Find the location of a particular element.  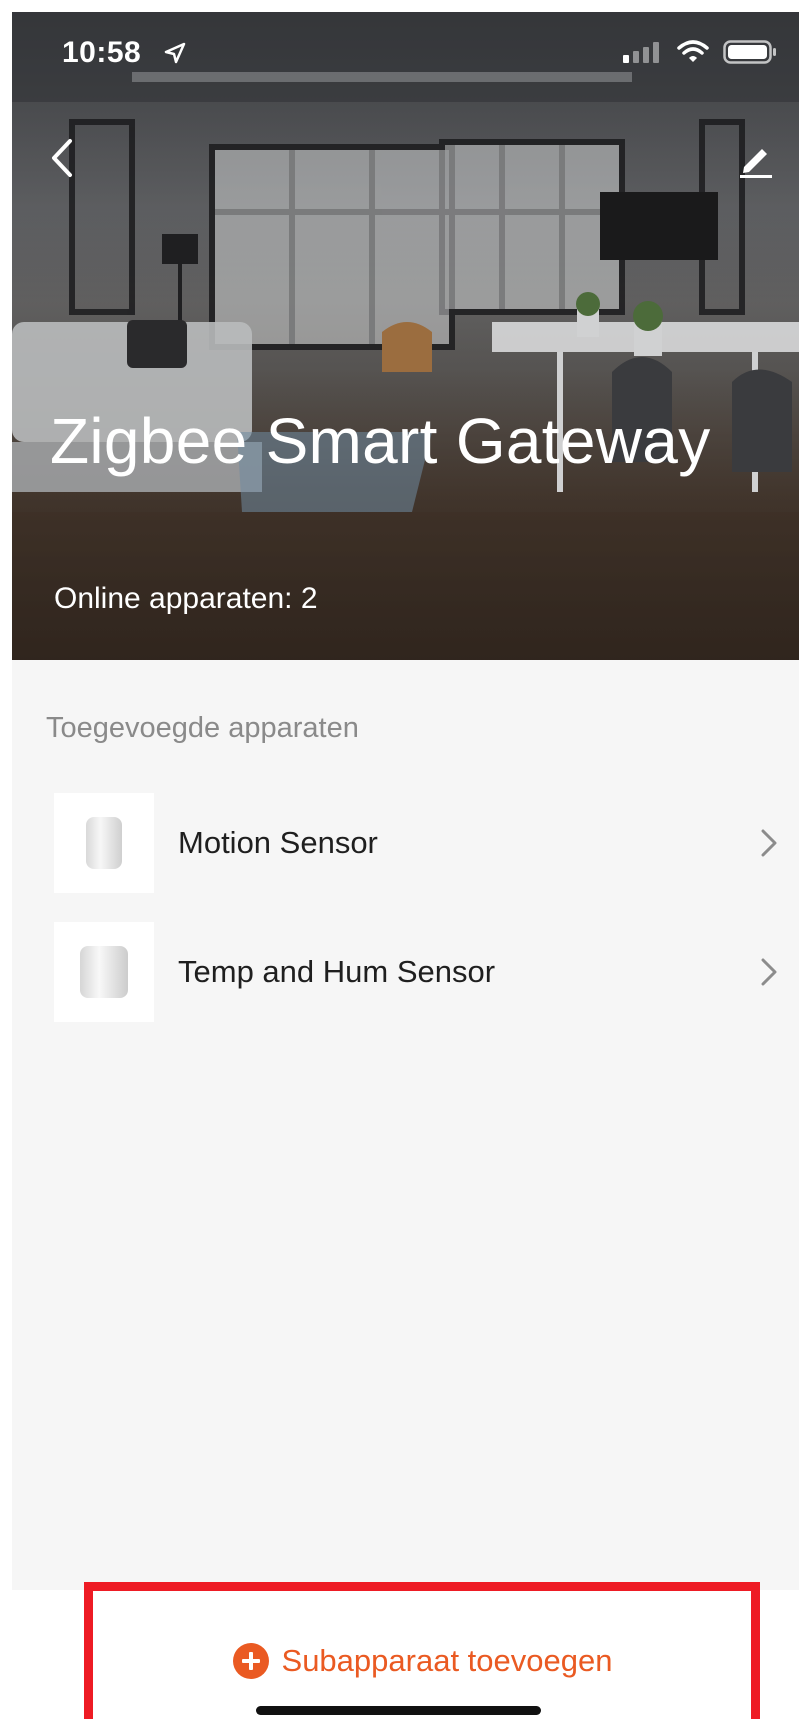

edit-button is located at coordinates (756, 159).